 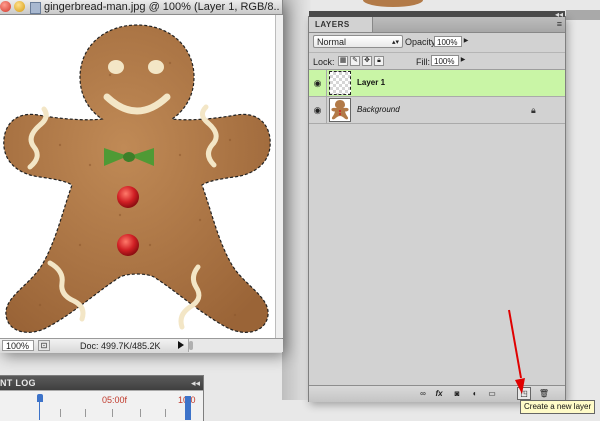 I want to click on fill-input: 100%, so click(x=445, y=60).